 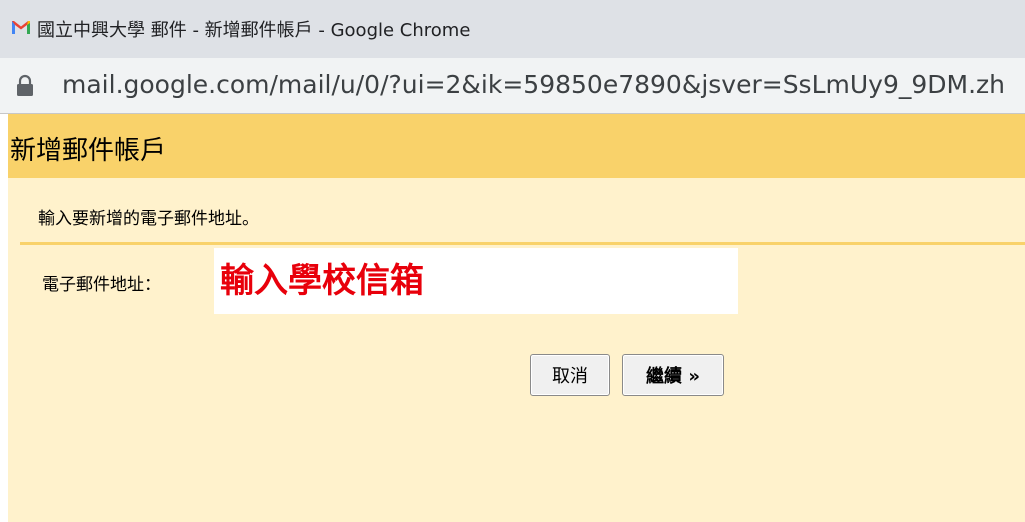 I want to click on email-label: 電子郵件地址：, so click(x=101, y=285).